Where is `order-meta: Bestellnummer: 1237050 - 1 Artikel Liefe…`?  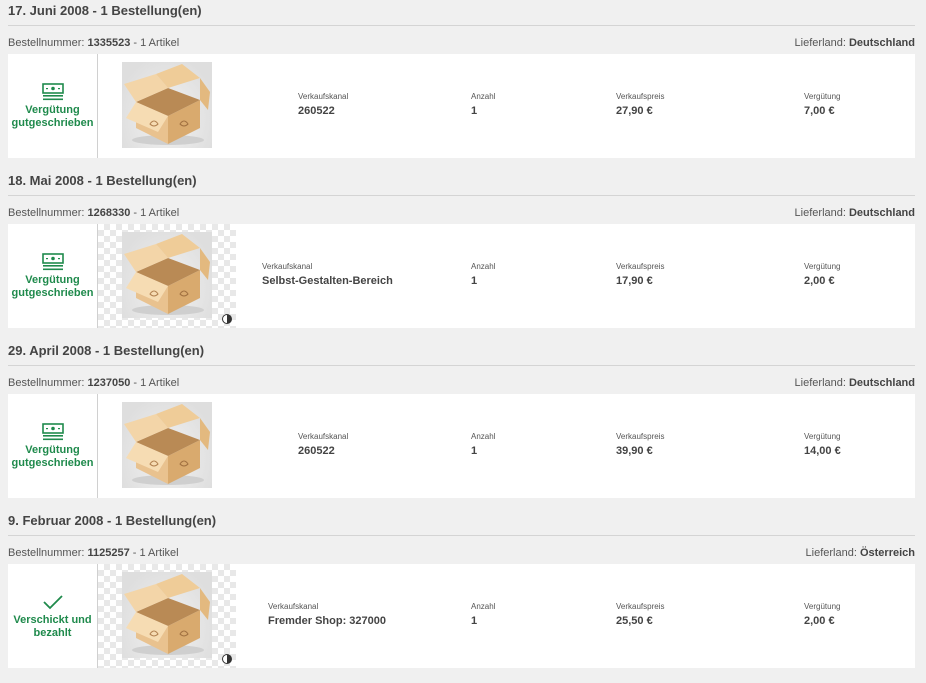 order-meta: Bestellnummer: 1237050 - 1 Artikel Liefe… is located at coordinates (461, 383).